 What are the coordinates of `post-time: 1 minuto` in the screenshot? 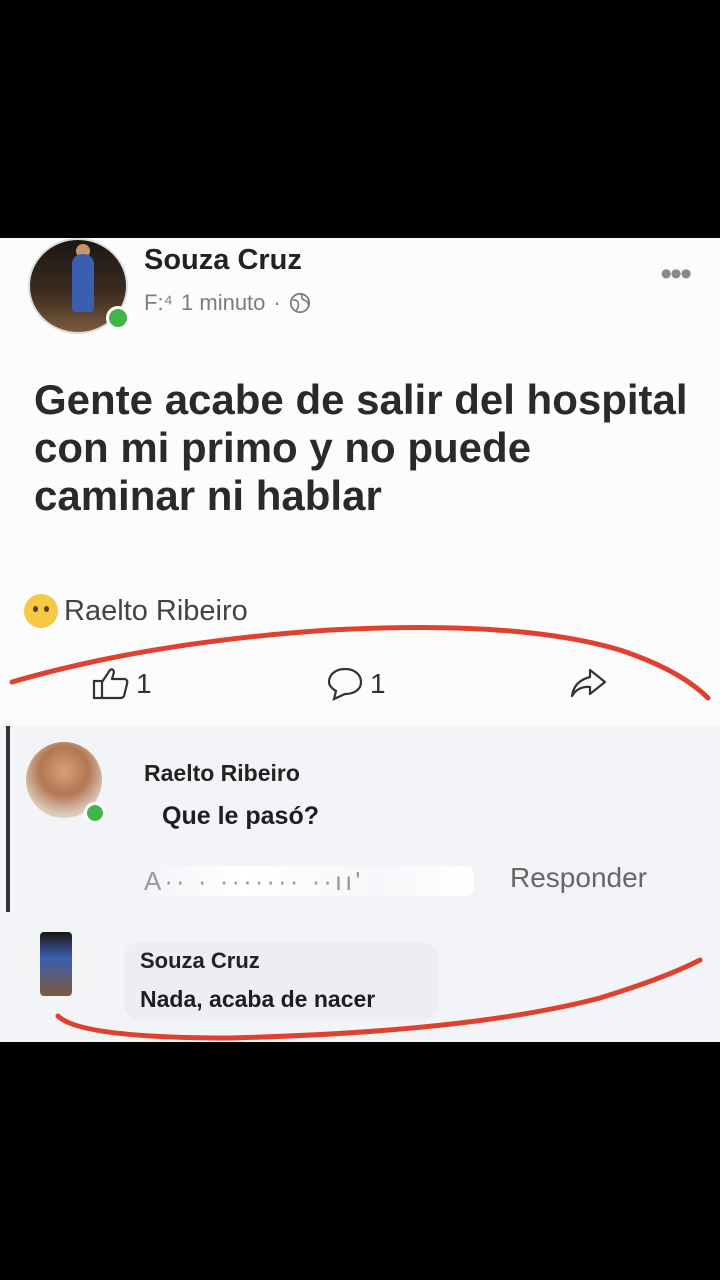 It's located at (223, 303).